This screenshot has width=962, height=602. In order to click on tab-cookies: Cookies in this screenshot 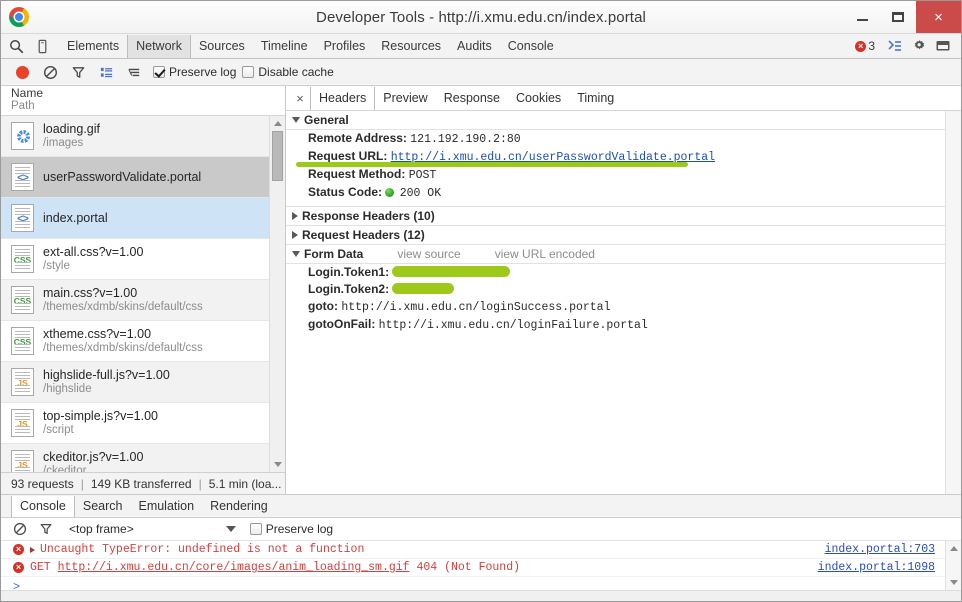, I will do `click(538, 98)`.